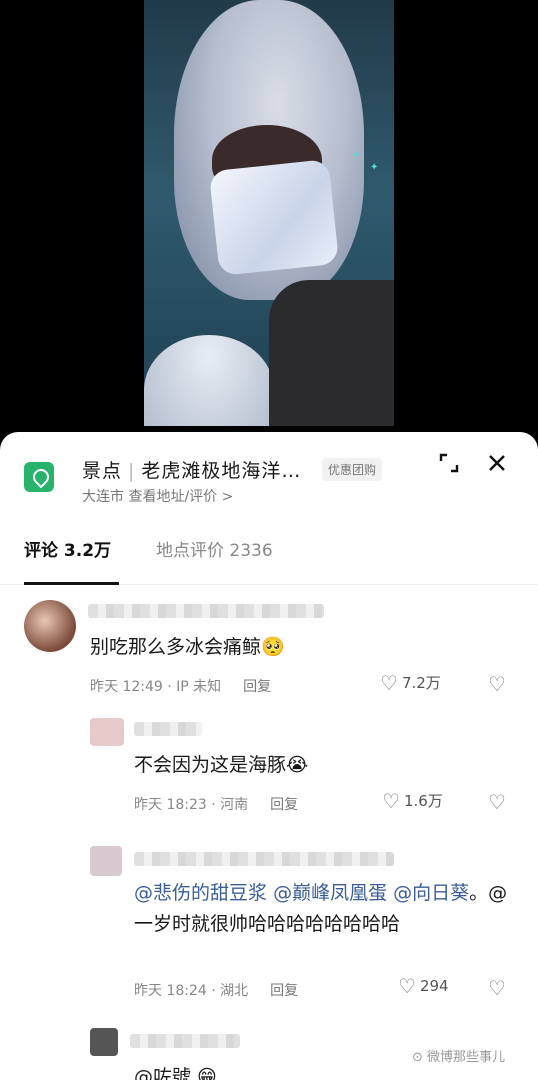 The image size is (538, 1080). What do you see at coordinates (216, 991) in the screenshot?
I see `comment-meta: 昨天 18:24 · 湖北 回复` at bounding box center [216, 991].